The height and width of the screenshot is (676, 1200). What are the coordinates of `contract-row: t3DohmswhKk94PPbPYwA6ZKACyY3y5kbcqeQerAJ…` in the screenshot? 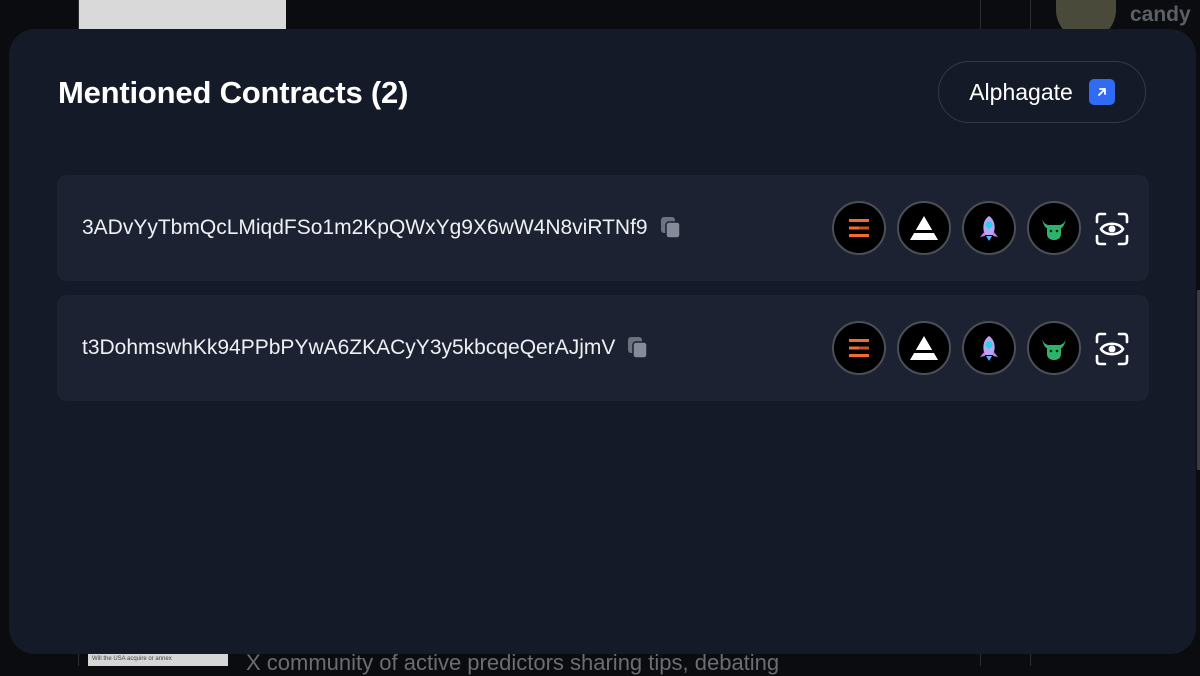 It's located at (603, 348).